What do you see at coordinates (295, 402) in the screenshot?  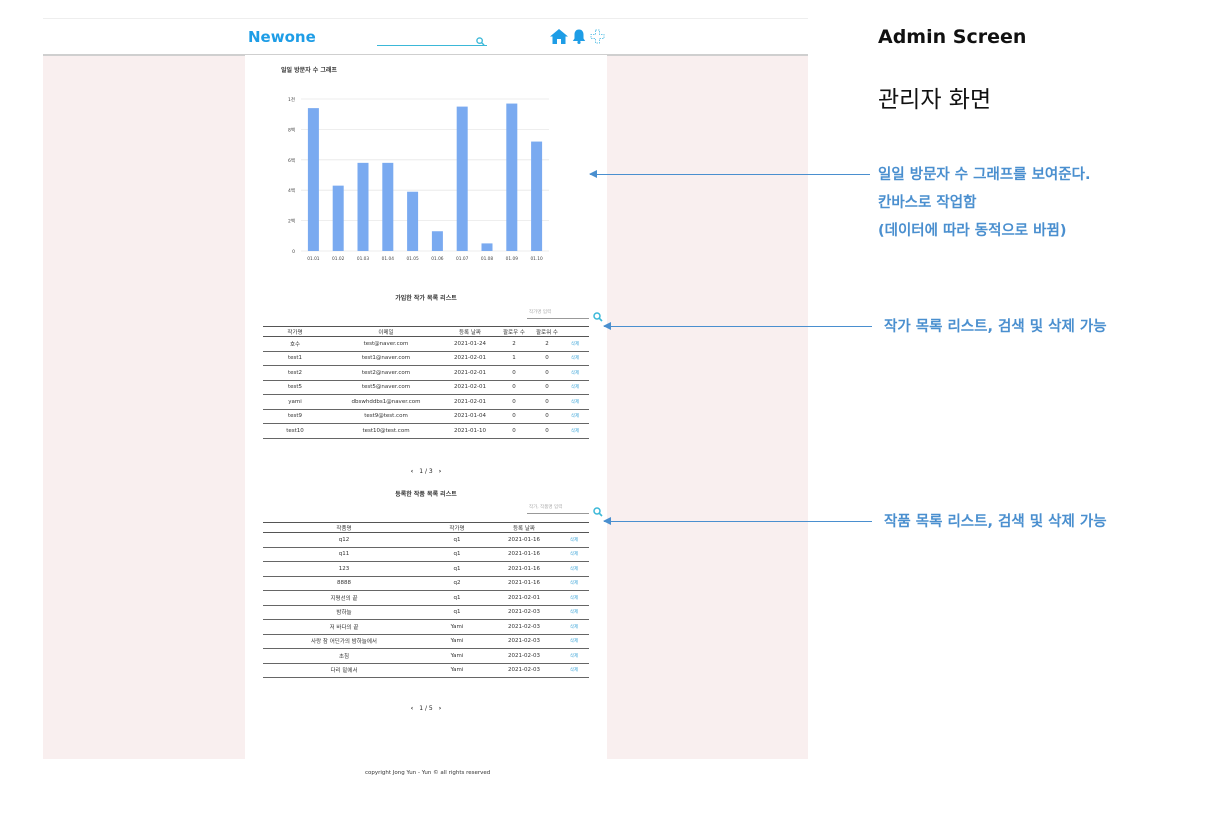 I see `table-cell: yami` at bounding box center [295, 402].